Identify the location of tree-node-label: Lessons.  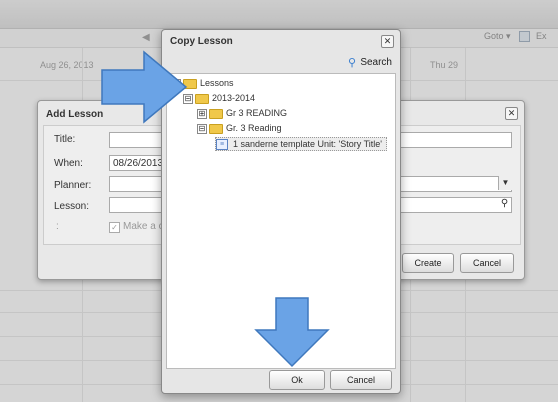
(217, 83).